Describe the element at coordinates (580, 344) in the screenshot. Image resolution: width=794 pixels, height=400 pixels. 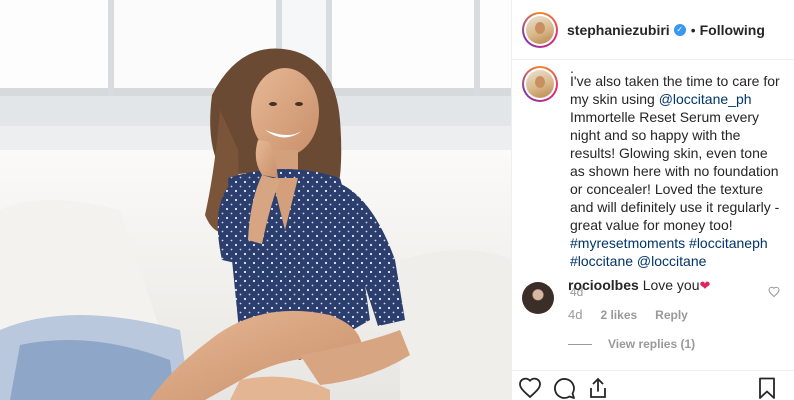
I see `replies-divider-line` at that location.